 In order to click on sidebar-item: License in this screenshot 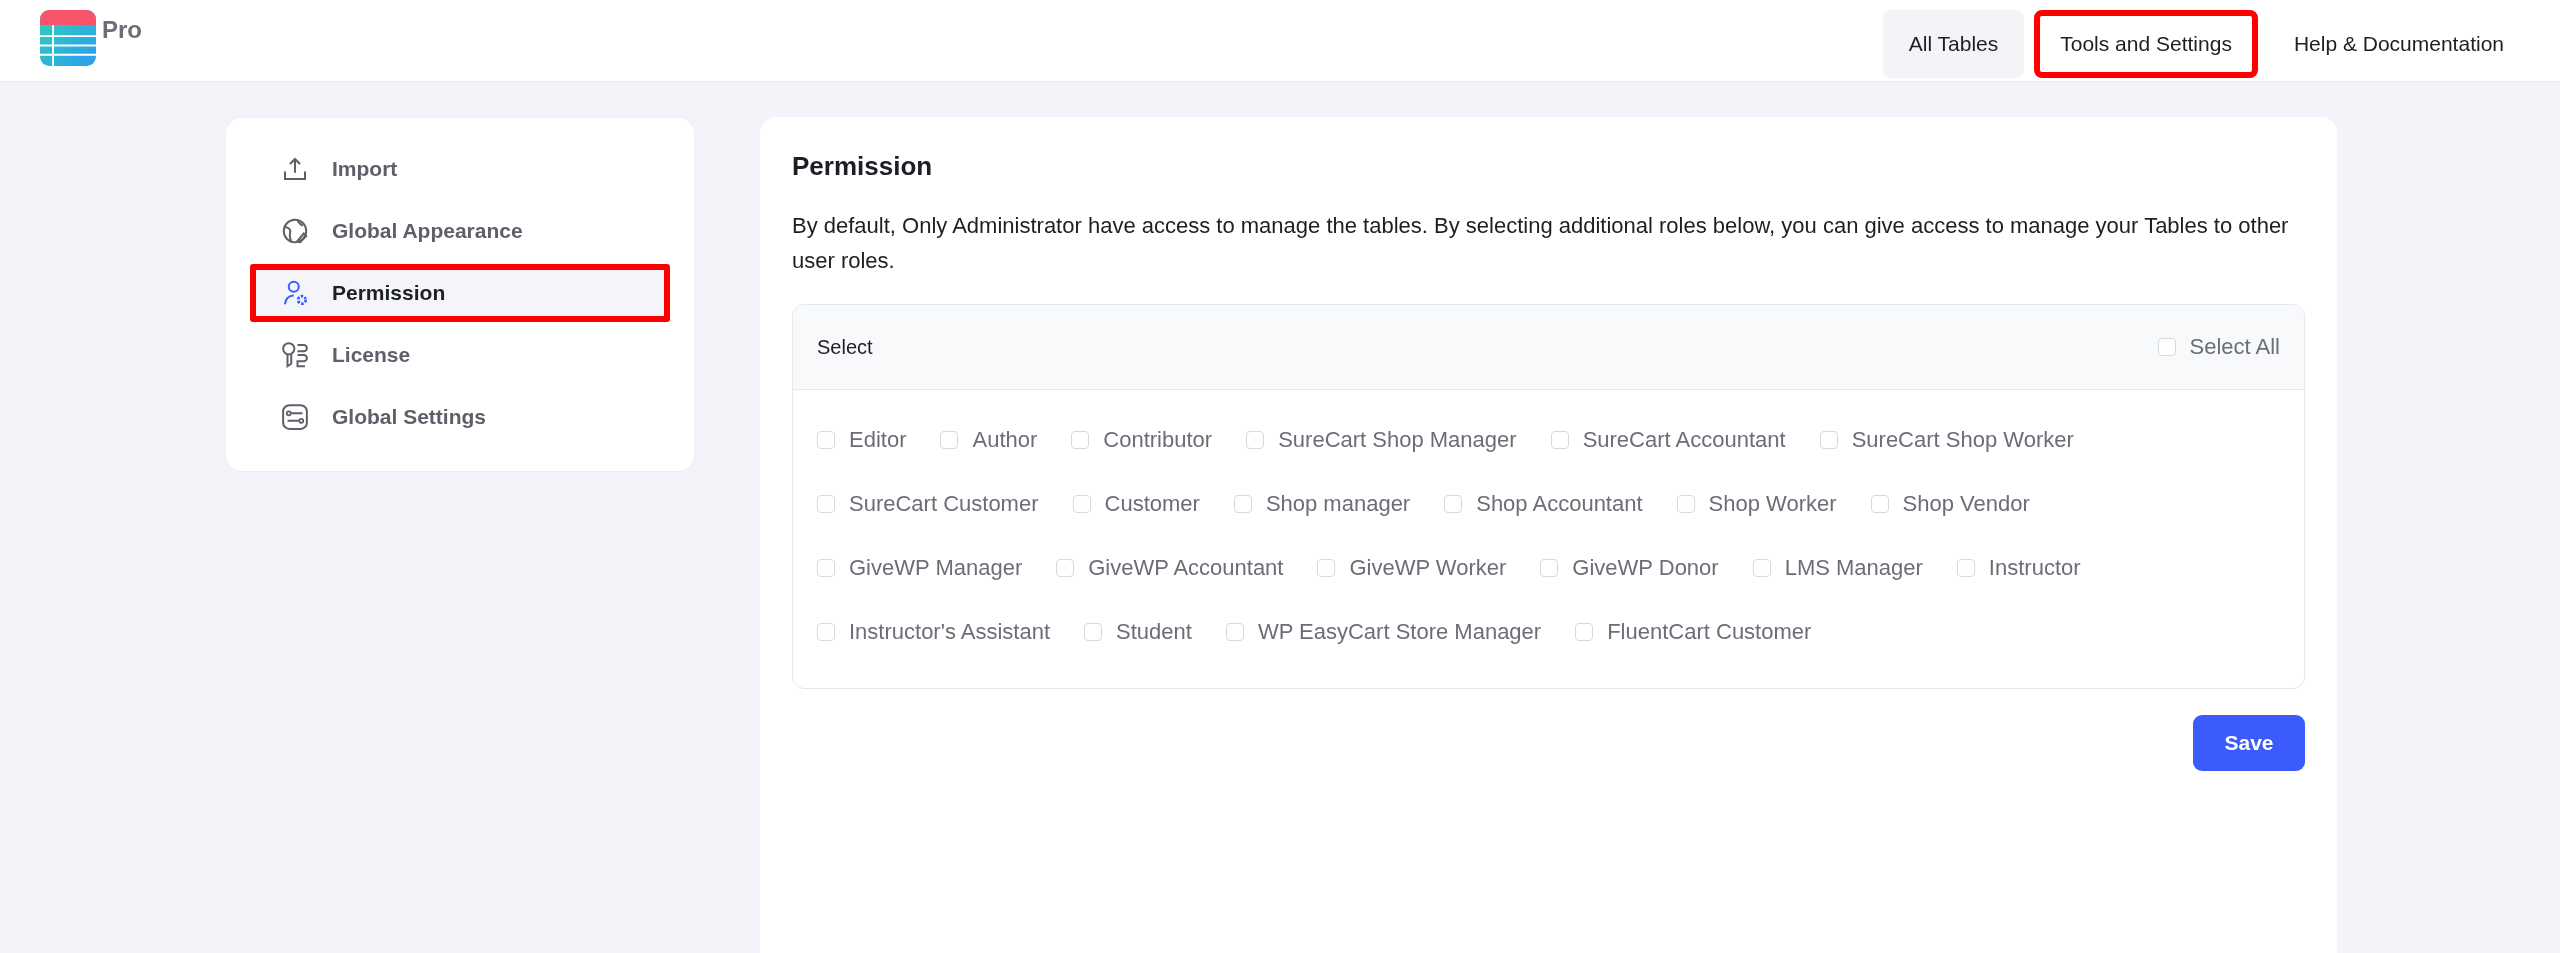, I will do `click(460, 355)`.